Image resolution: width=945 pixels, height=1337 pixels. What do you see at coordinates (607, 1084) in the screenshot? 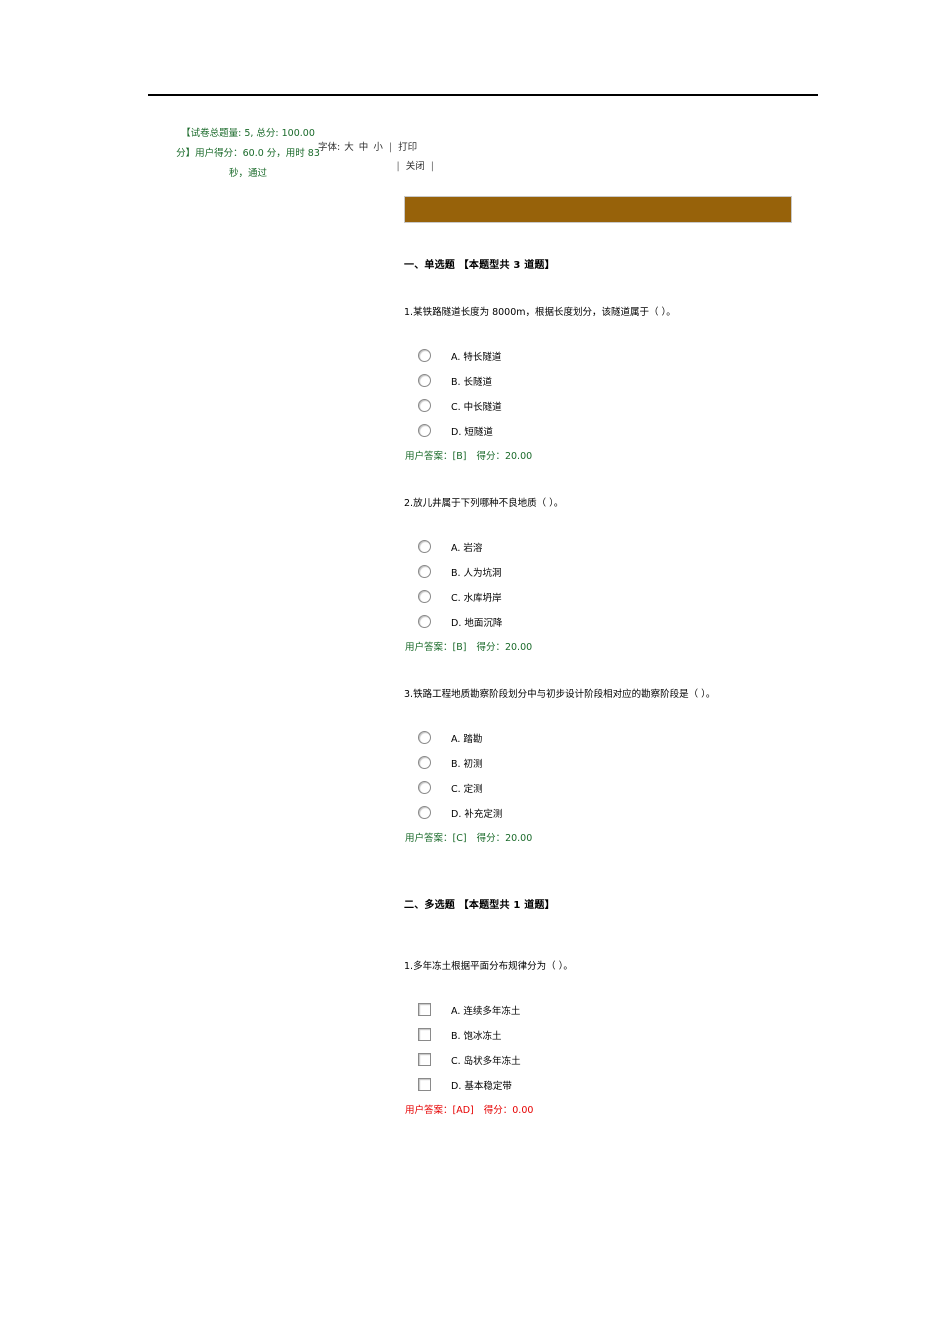
I see `option-row: D. 基本稳定带` at bounding box center [607, 1084].